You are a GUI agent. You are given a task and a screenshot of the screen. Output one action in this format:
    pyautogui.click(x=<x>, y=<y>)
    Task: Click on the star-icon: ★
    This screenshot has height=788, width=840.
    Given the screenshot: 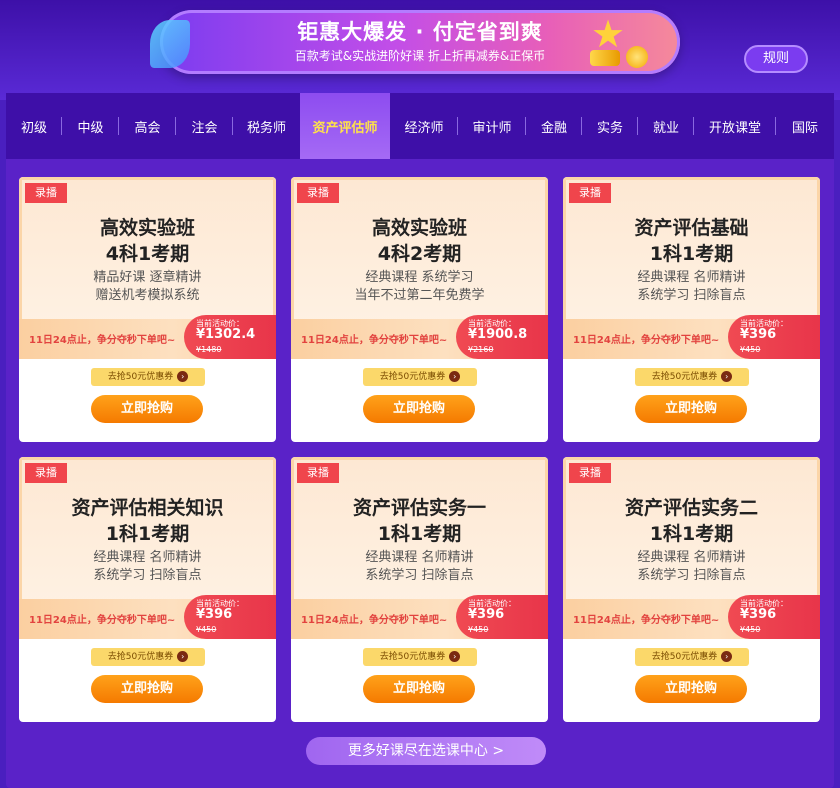 What is the action you would take?
    pyautogui.click(x=608, y=34)
    